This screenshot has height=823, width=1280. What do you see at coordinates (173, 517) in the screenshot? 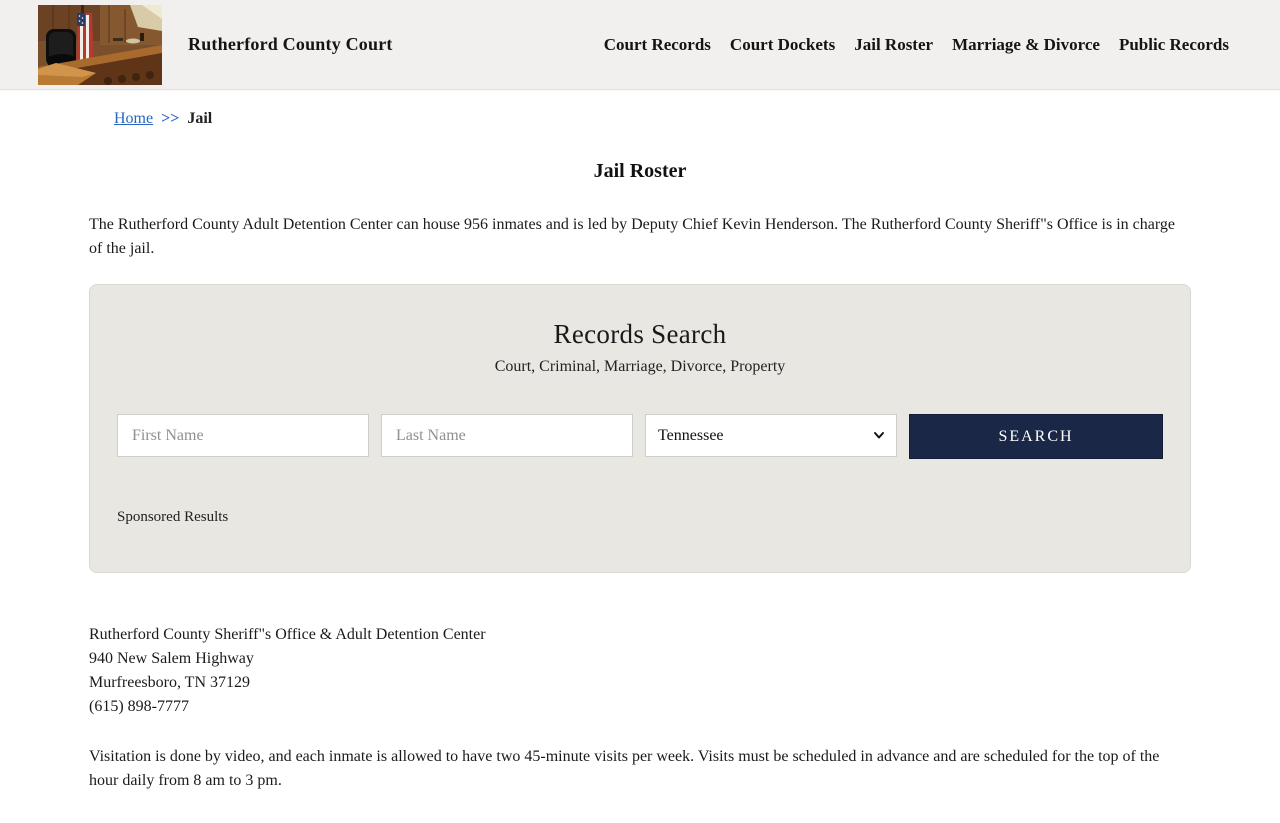
I see `sponsored-results-label: Sponsored Results` at bounding box center [173, 517].